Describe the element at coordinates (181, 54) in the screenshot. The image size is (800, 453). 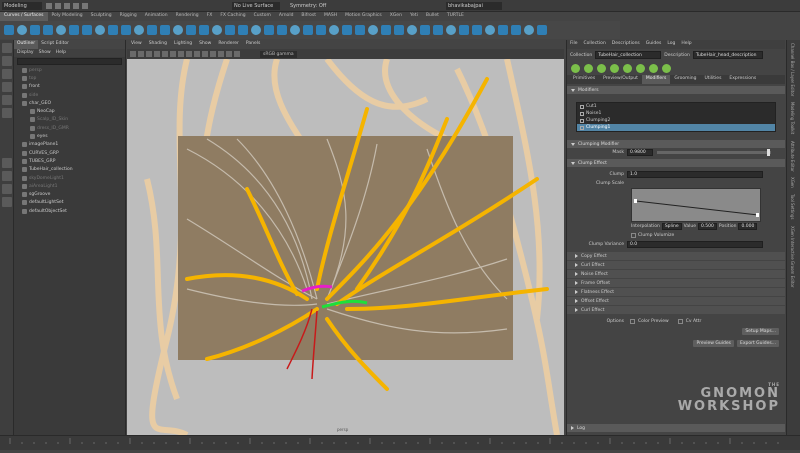
I see `textured-icon` at that location.